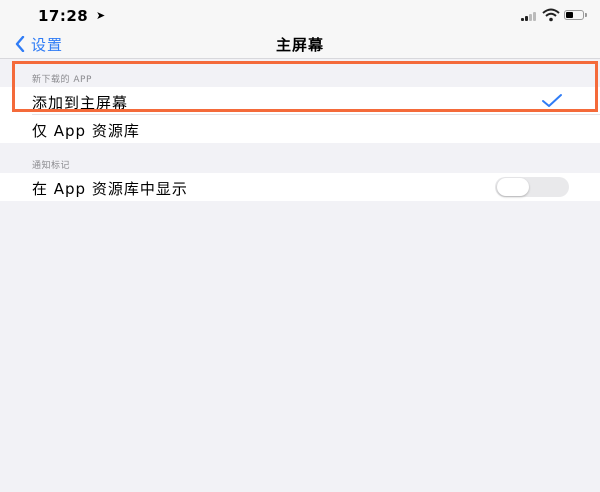 The width and height of the screenshot is (600, 492). Describe the element at coordinates (300, 187) in the screenshot. I see `show-in-app-library-row: 在 App 资源库中显示` at that location.